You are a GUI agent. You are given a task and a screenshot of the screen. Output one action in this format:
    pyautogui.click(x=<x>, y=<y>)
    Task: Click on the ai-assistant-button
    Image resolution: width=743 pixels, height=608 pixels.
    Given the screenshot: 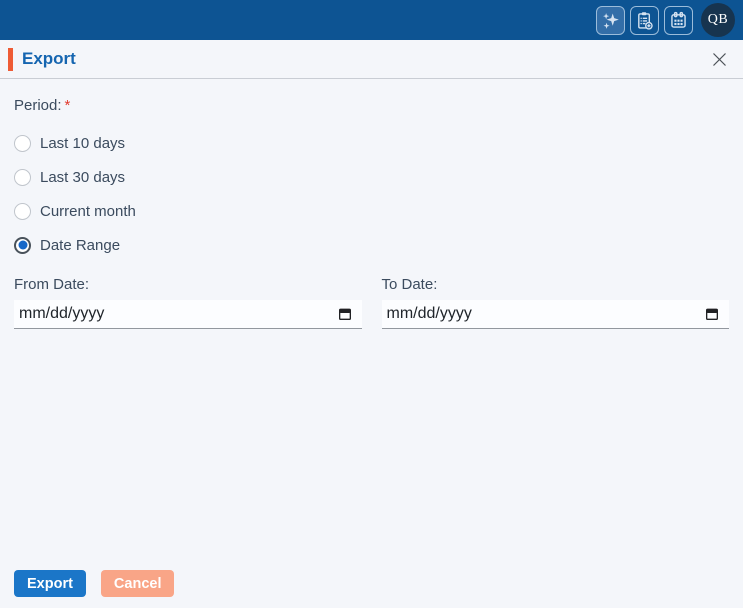 What is the action you would take?
    pyautogui.click(x=610, y=20)
    